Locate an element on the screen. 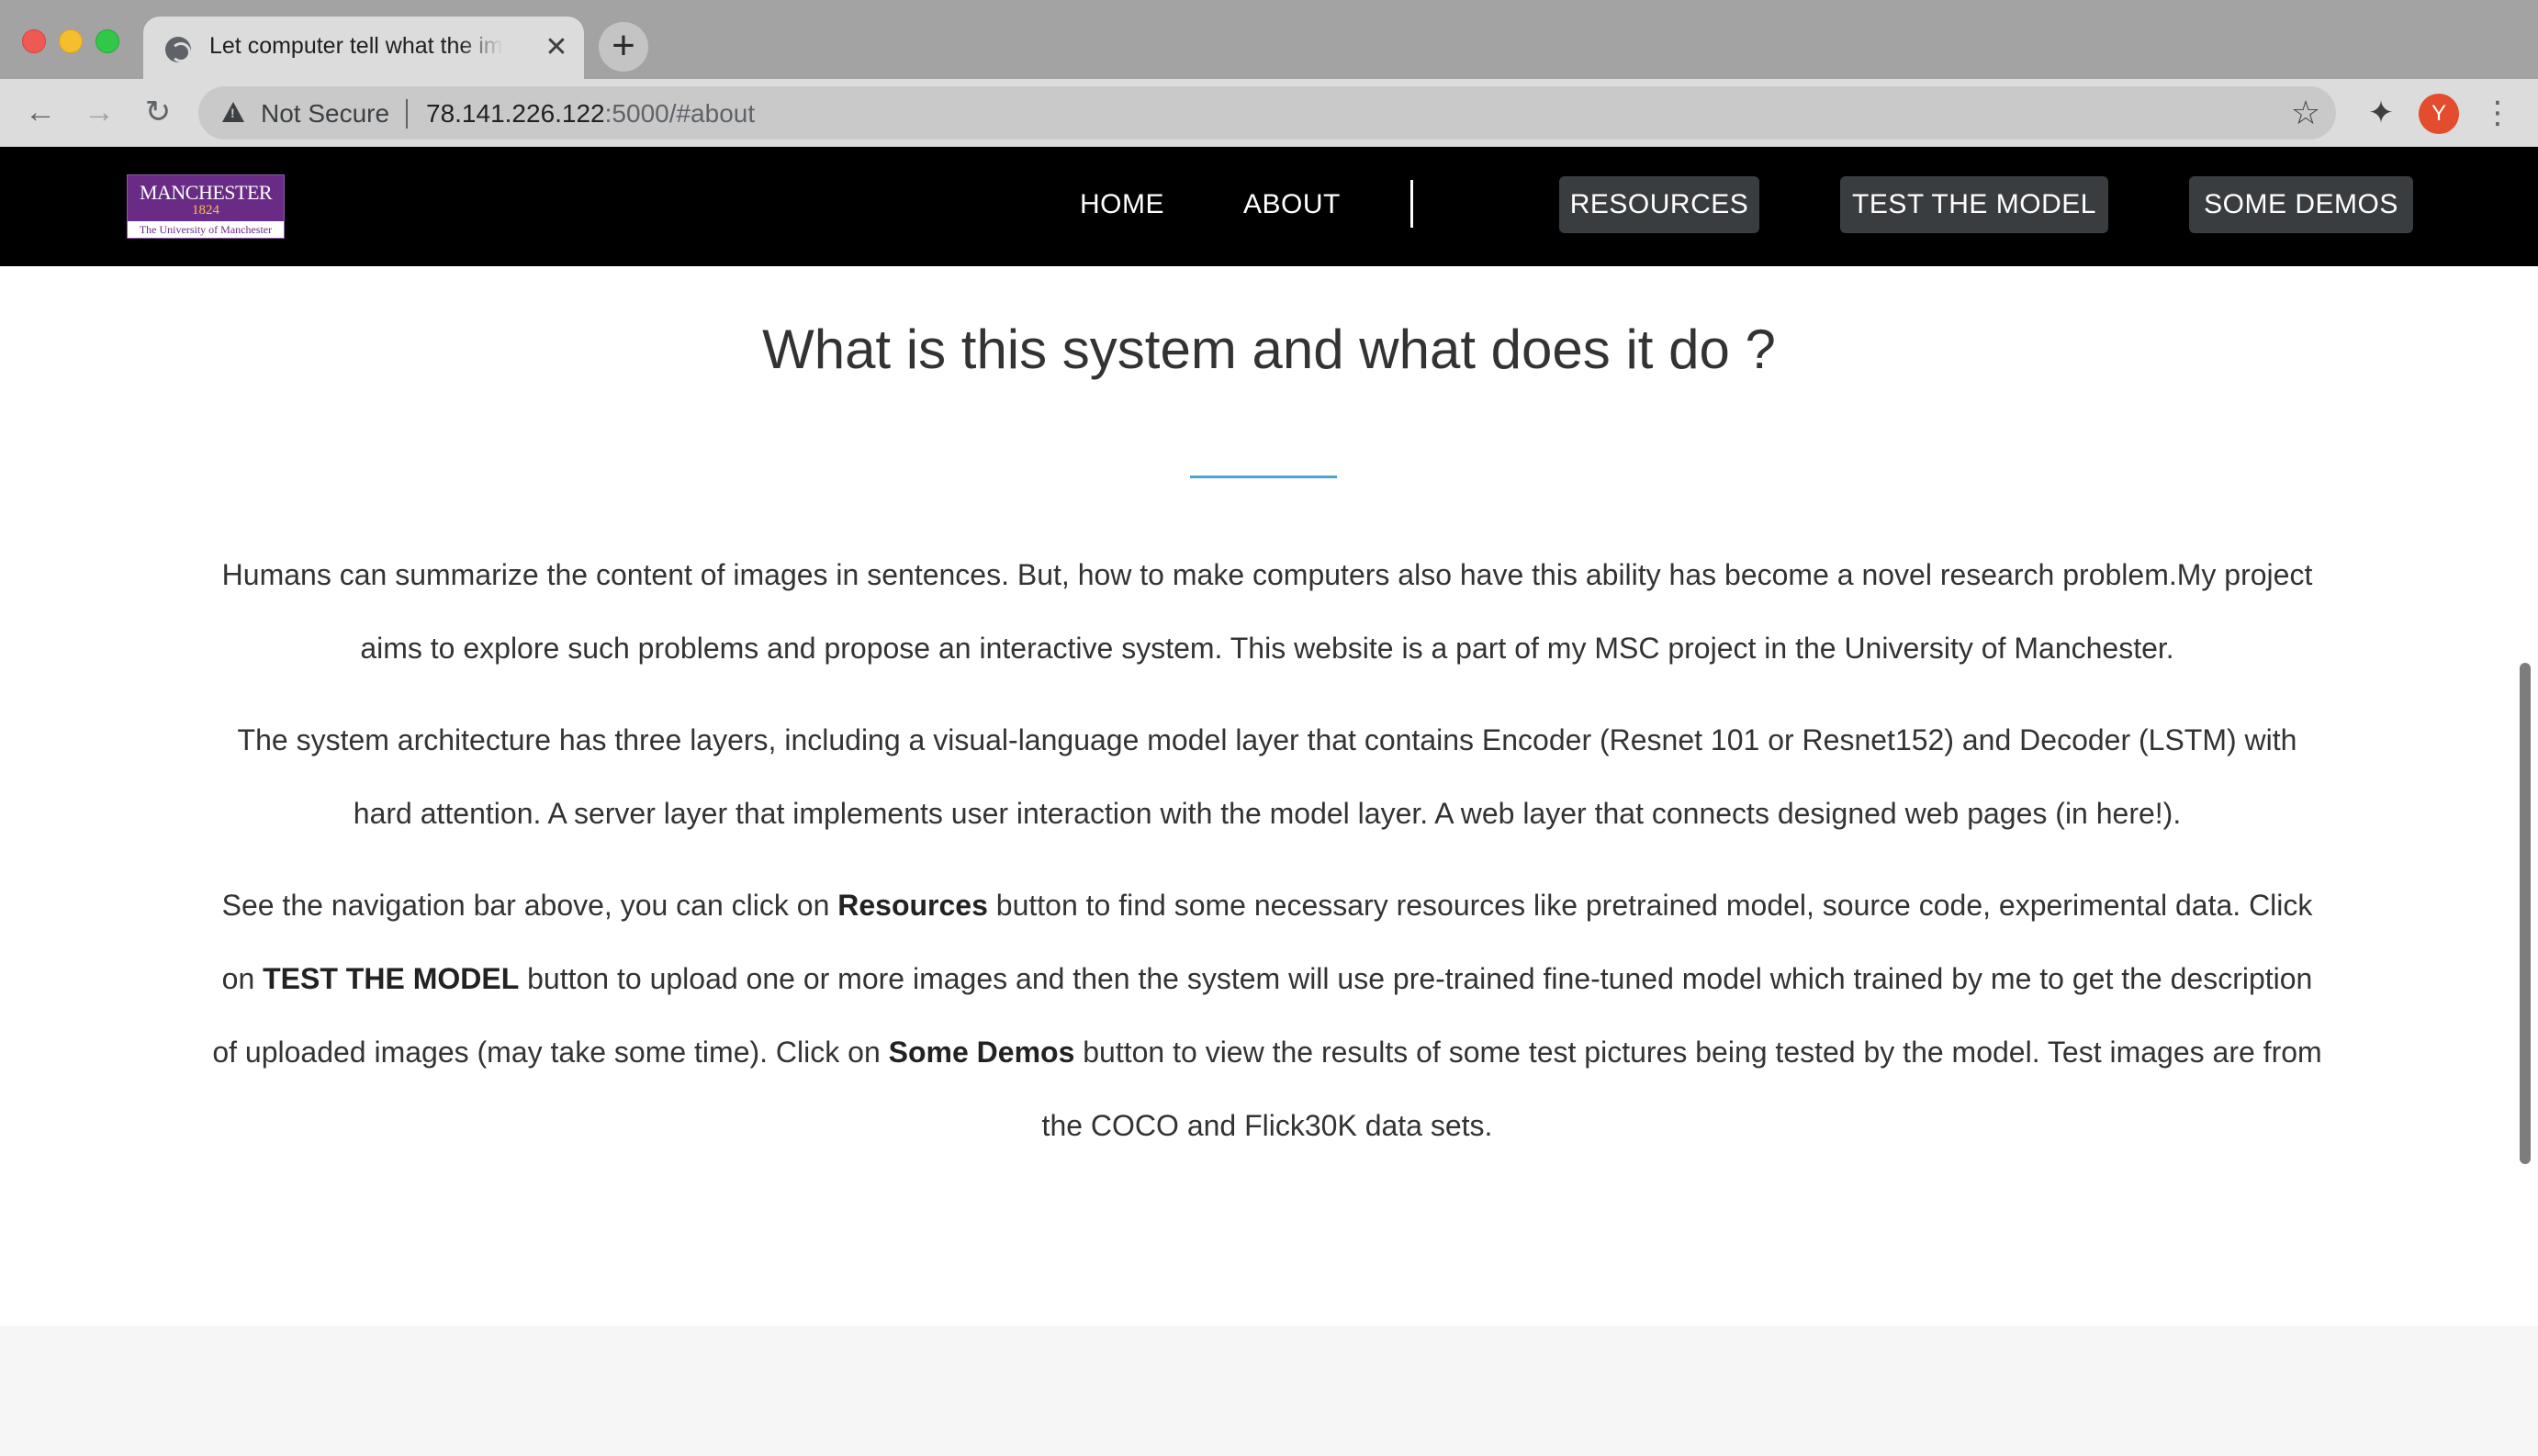 Image resolution: width=2538 pixels, height=1456 pixels. tab-title: Let computer tell what the image is located at coordinates (356, 46).